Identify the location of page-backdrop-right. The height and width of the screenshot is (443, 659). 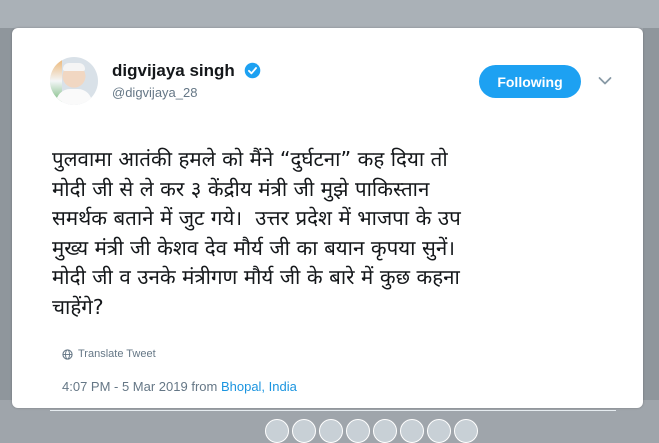
(651, 214).